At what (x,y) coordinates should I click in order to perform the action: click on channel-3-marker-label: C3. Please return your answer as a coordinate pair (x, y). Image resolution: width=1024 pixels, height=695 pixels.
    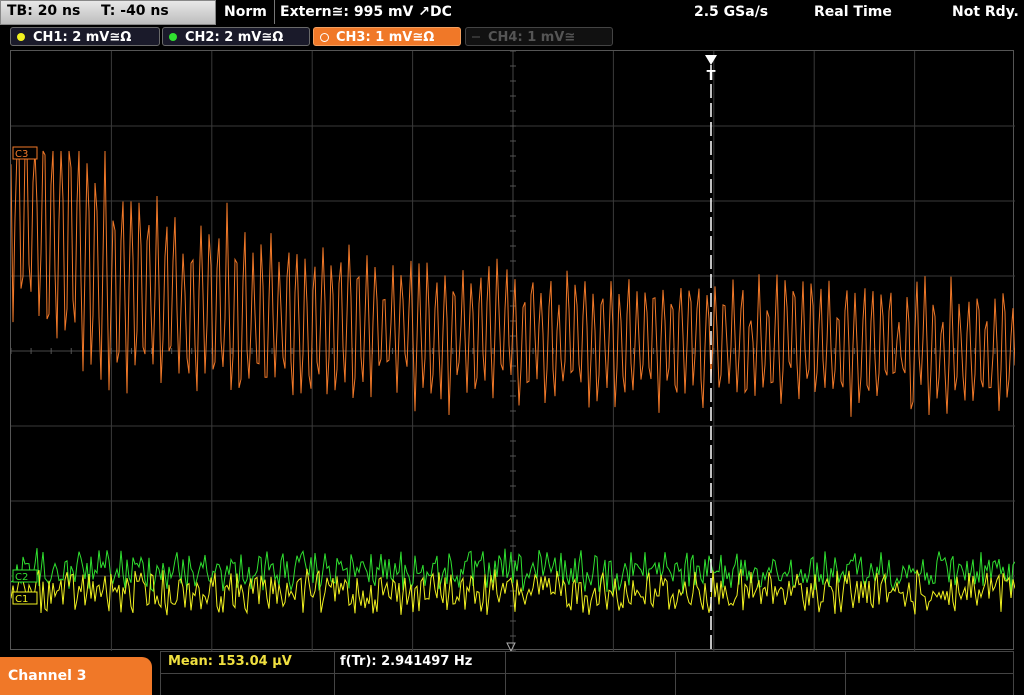
    Looking at the image, I should click on (21, 154).